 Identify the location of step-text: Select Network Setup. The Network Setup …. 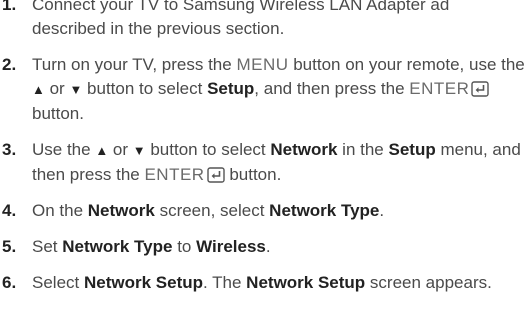
(276, 283).